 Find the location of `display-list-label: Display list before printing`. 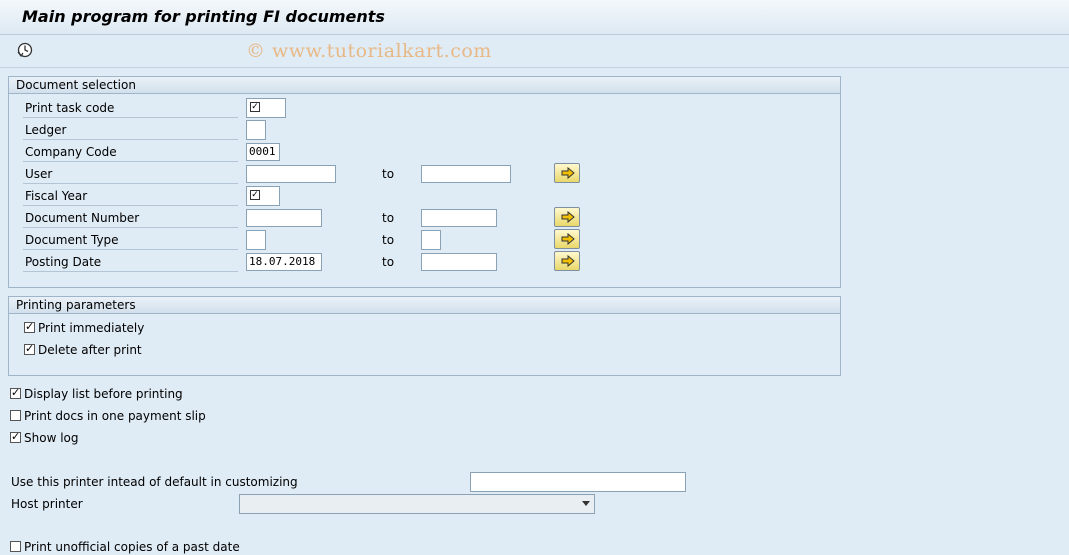

display-list-label: Display list before printing is located at coordinates (103, 394).